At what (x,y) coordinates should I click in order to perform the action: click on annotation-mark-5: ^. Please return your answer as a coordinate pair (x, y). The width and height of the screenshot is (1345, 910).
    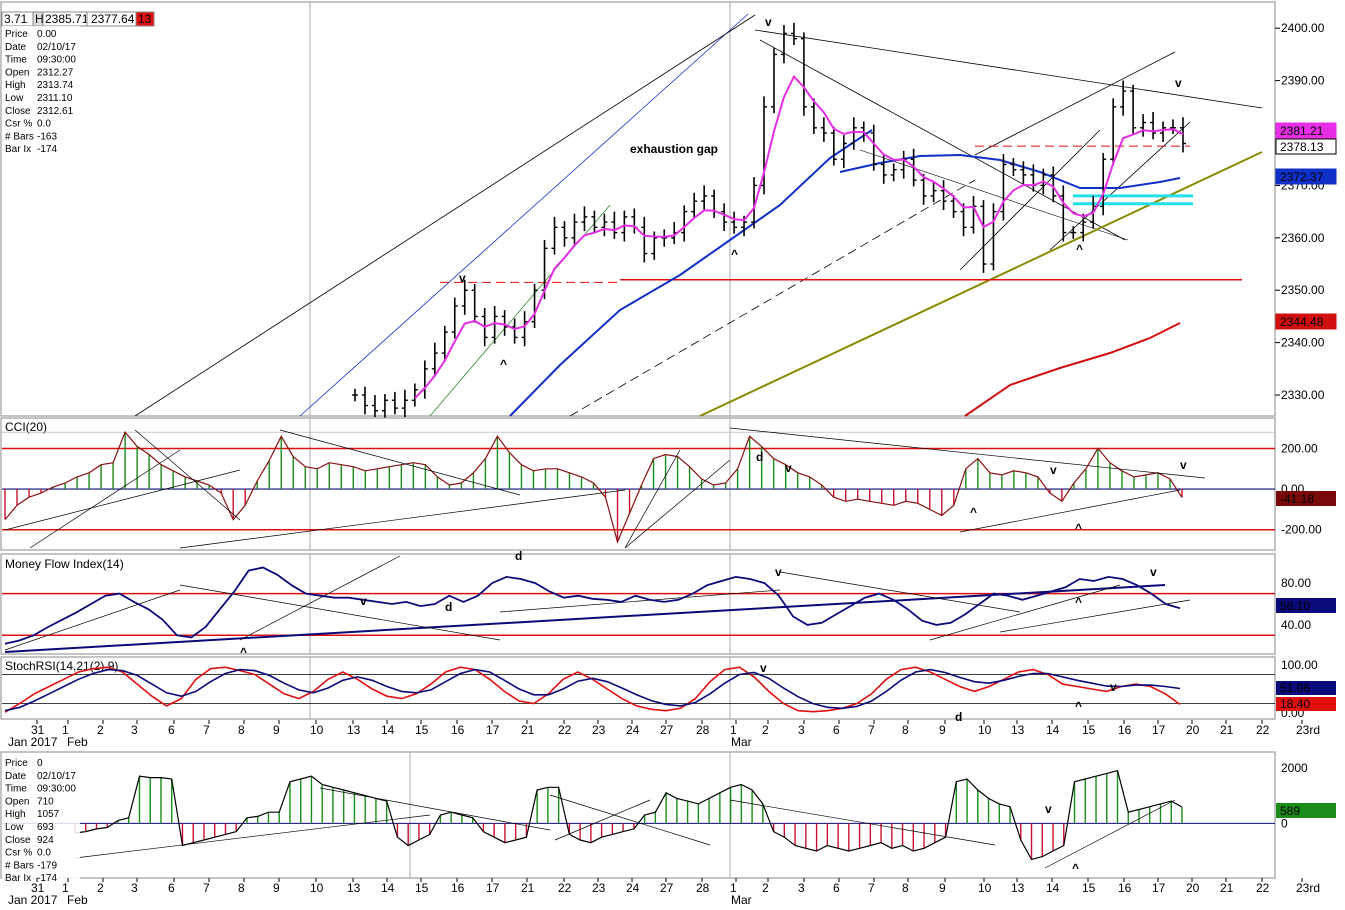
    Looking at the image, I should click on (1079, 249).